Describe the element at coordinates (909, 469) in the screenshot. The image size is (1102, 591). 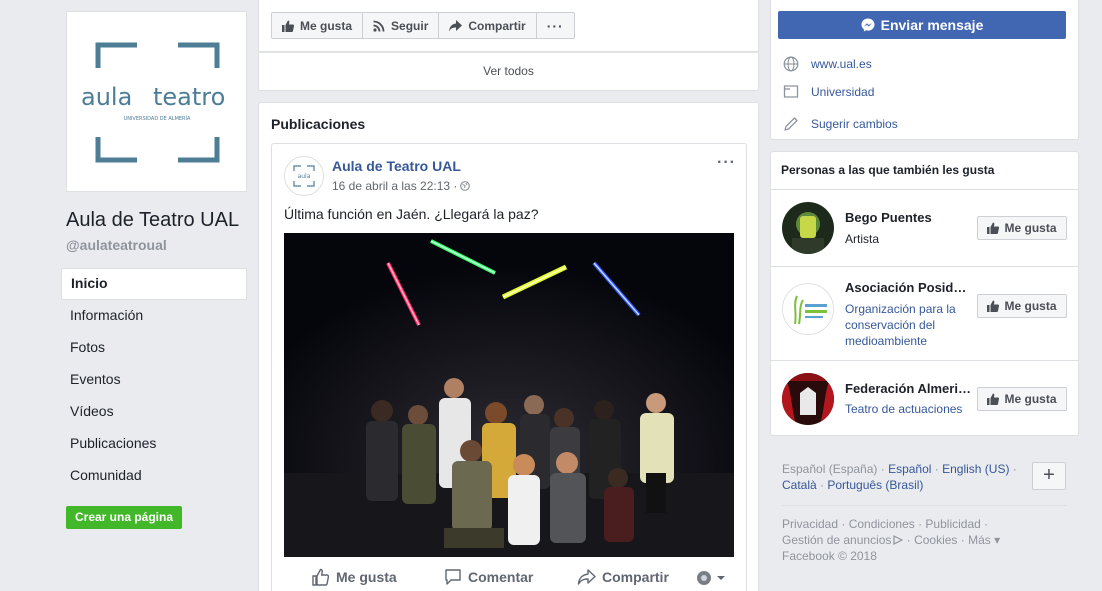
I see `language-link-es: Español` at that location.